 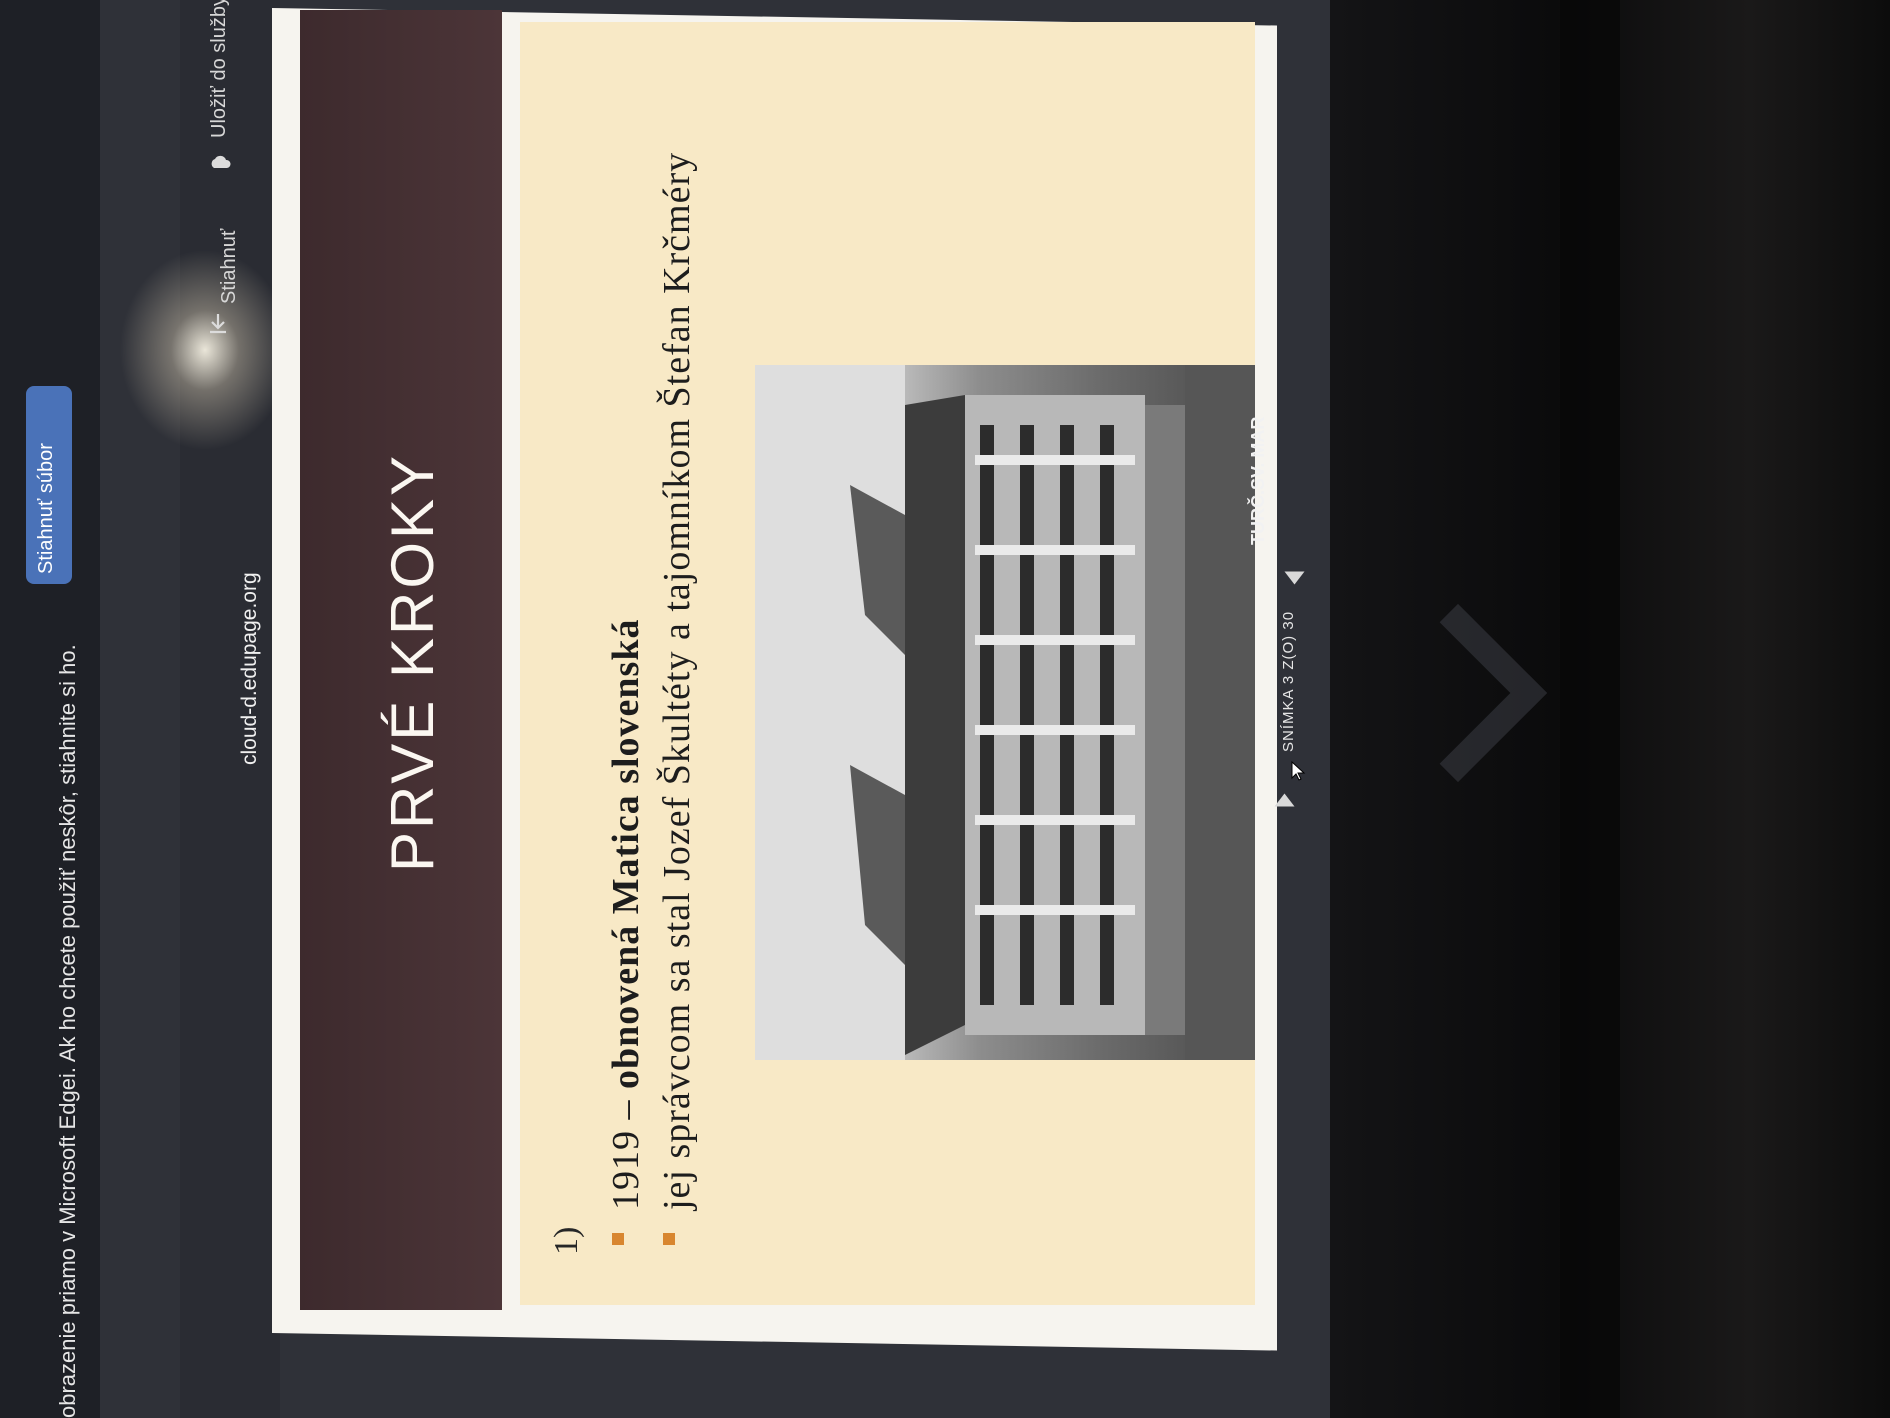 What do you see at coordinates (46, 508) in the screenshot?
I see `download-file-button-label: Stiahnuť súbor` at bounding box center [46, 508].